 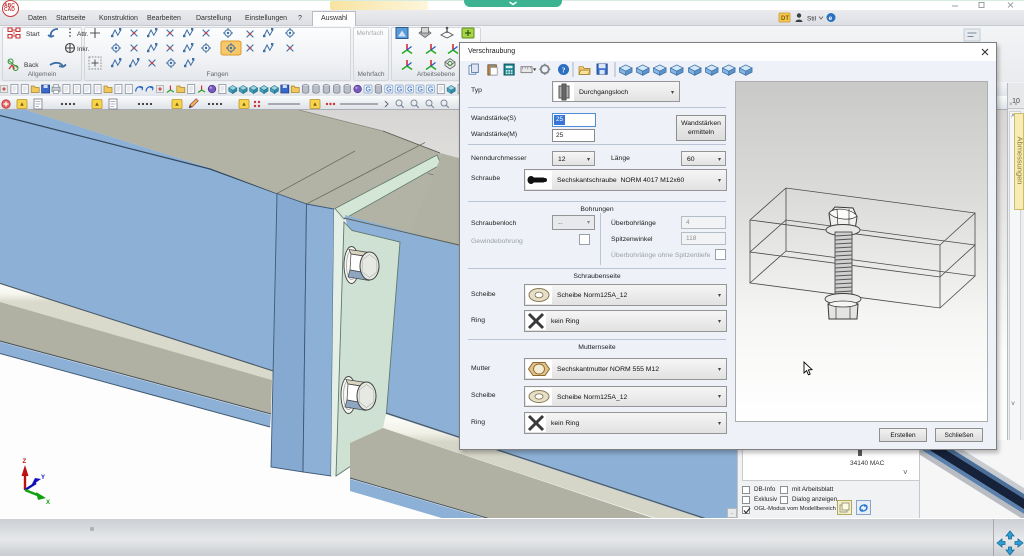 I want to click on svg-text: Mehrfach, so click(x=369, y=33).